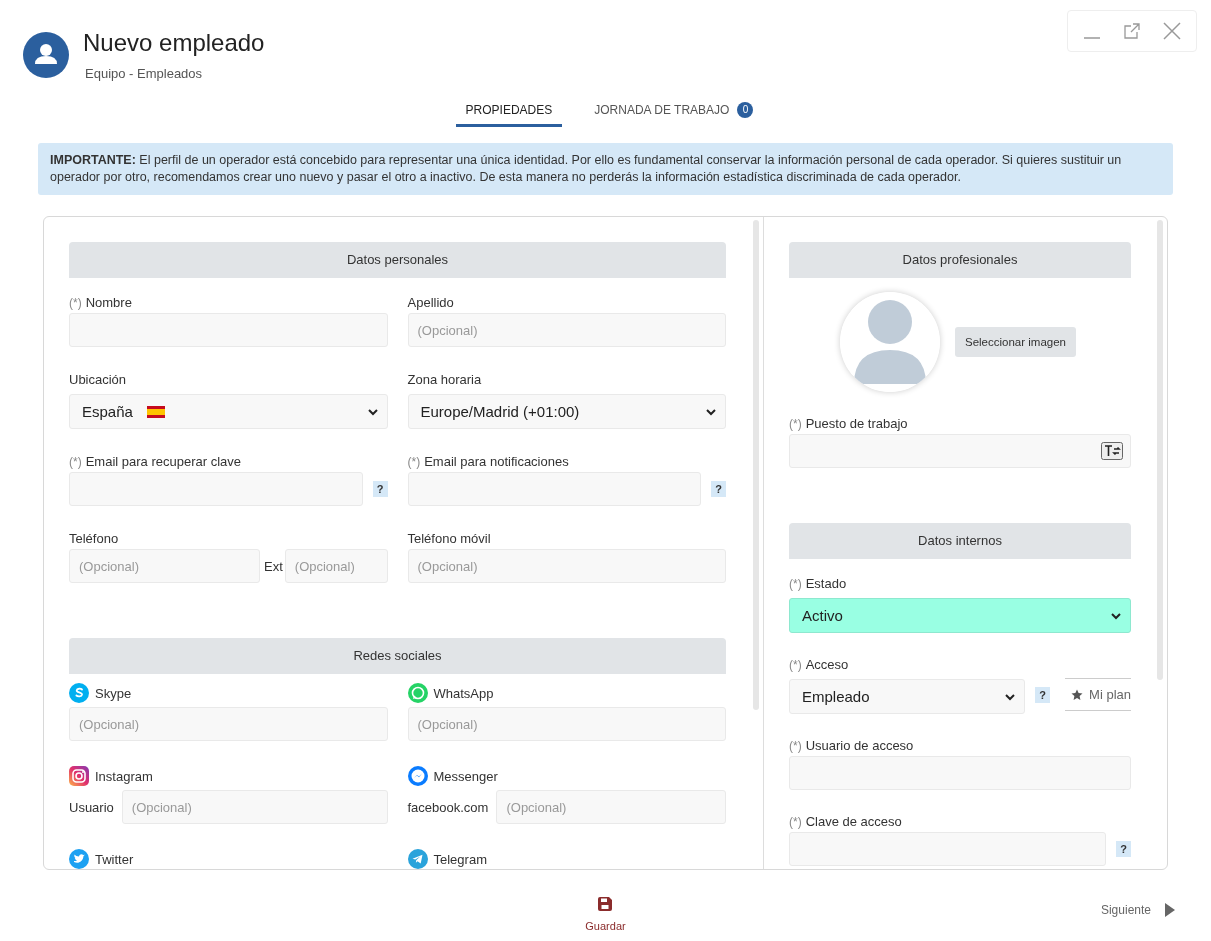  I want to click on field-label: Ubicación, so click(98, 379).